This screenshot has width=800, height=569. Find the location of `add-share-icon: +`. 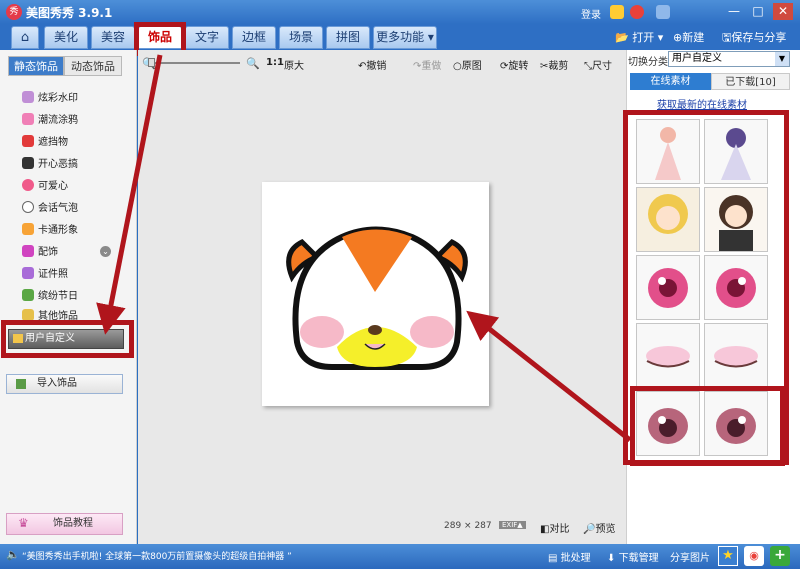

add-share-icon: + is located at coordinates (780, 556).